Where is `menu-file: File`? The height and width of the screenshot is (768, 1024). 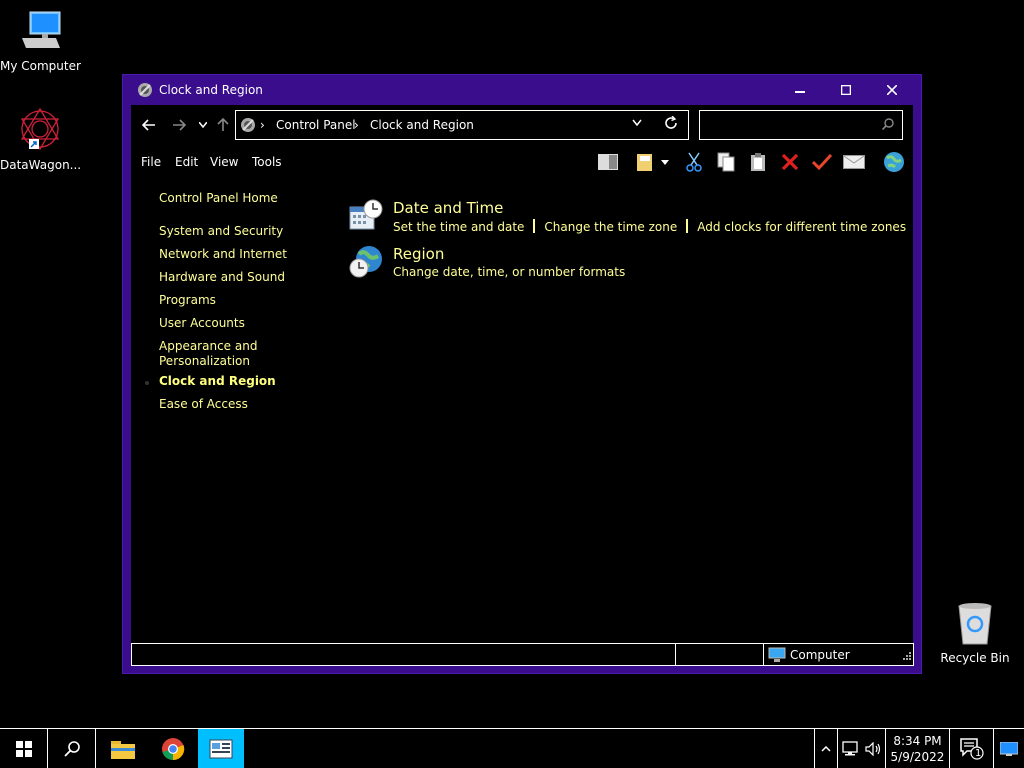 menu-file: File is located at coordinates (151, 162).